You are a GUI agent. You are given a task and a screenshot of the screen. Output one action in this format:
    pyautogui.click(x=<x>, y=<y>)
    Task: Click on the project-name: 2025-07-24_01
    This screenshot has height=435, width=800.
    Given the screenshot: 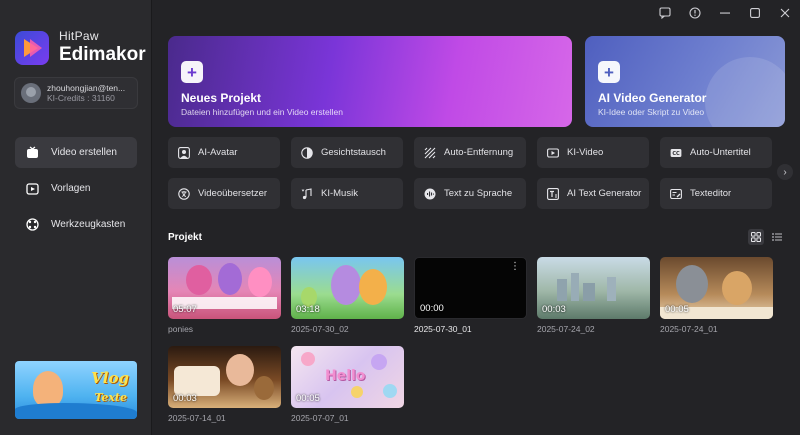 What is the action you would take?
    pyautogui.click(x=689, y=329)
    